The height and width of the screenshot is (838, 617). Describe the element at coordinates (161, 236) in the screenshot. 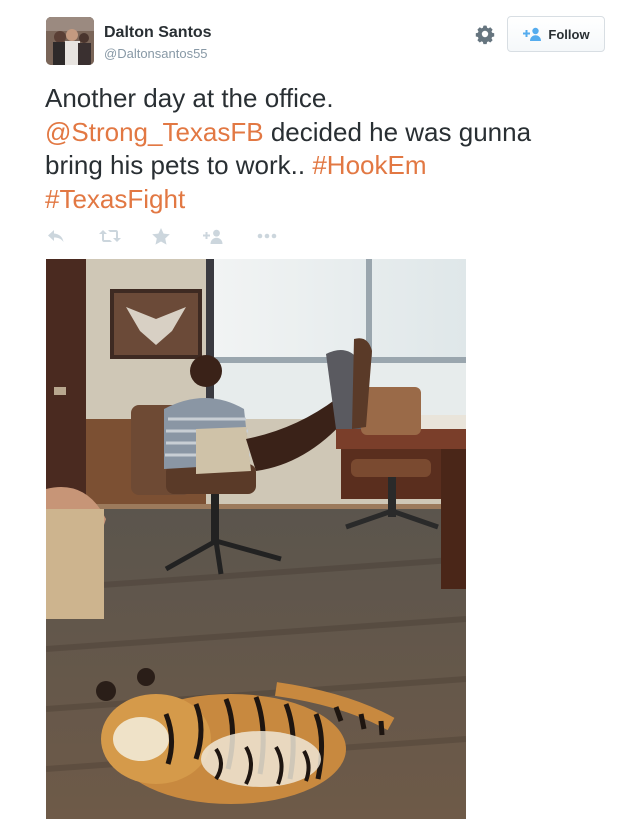

I see `favorite-icon` at that location.